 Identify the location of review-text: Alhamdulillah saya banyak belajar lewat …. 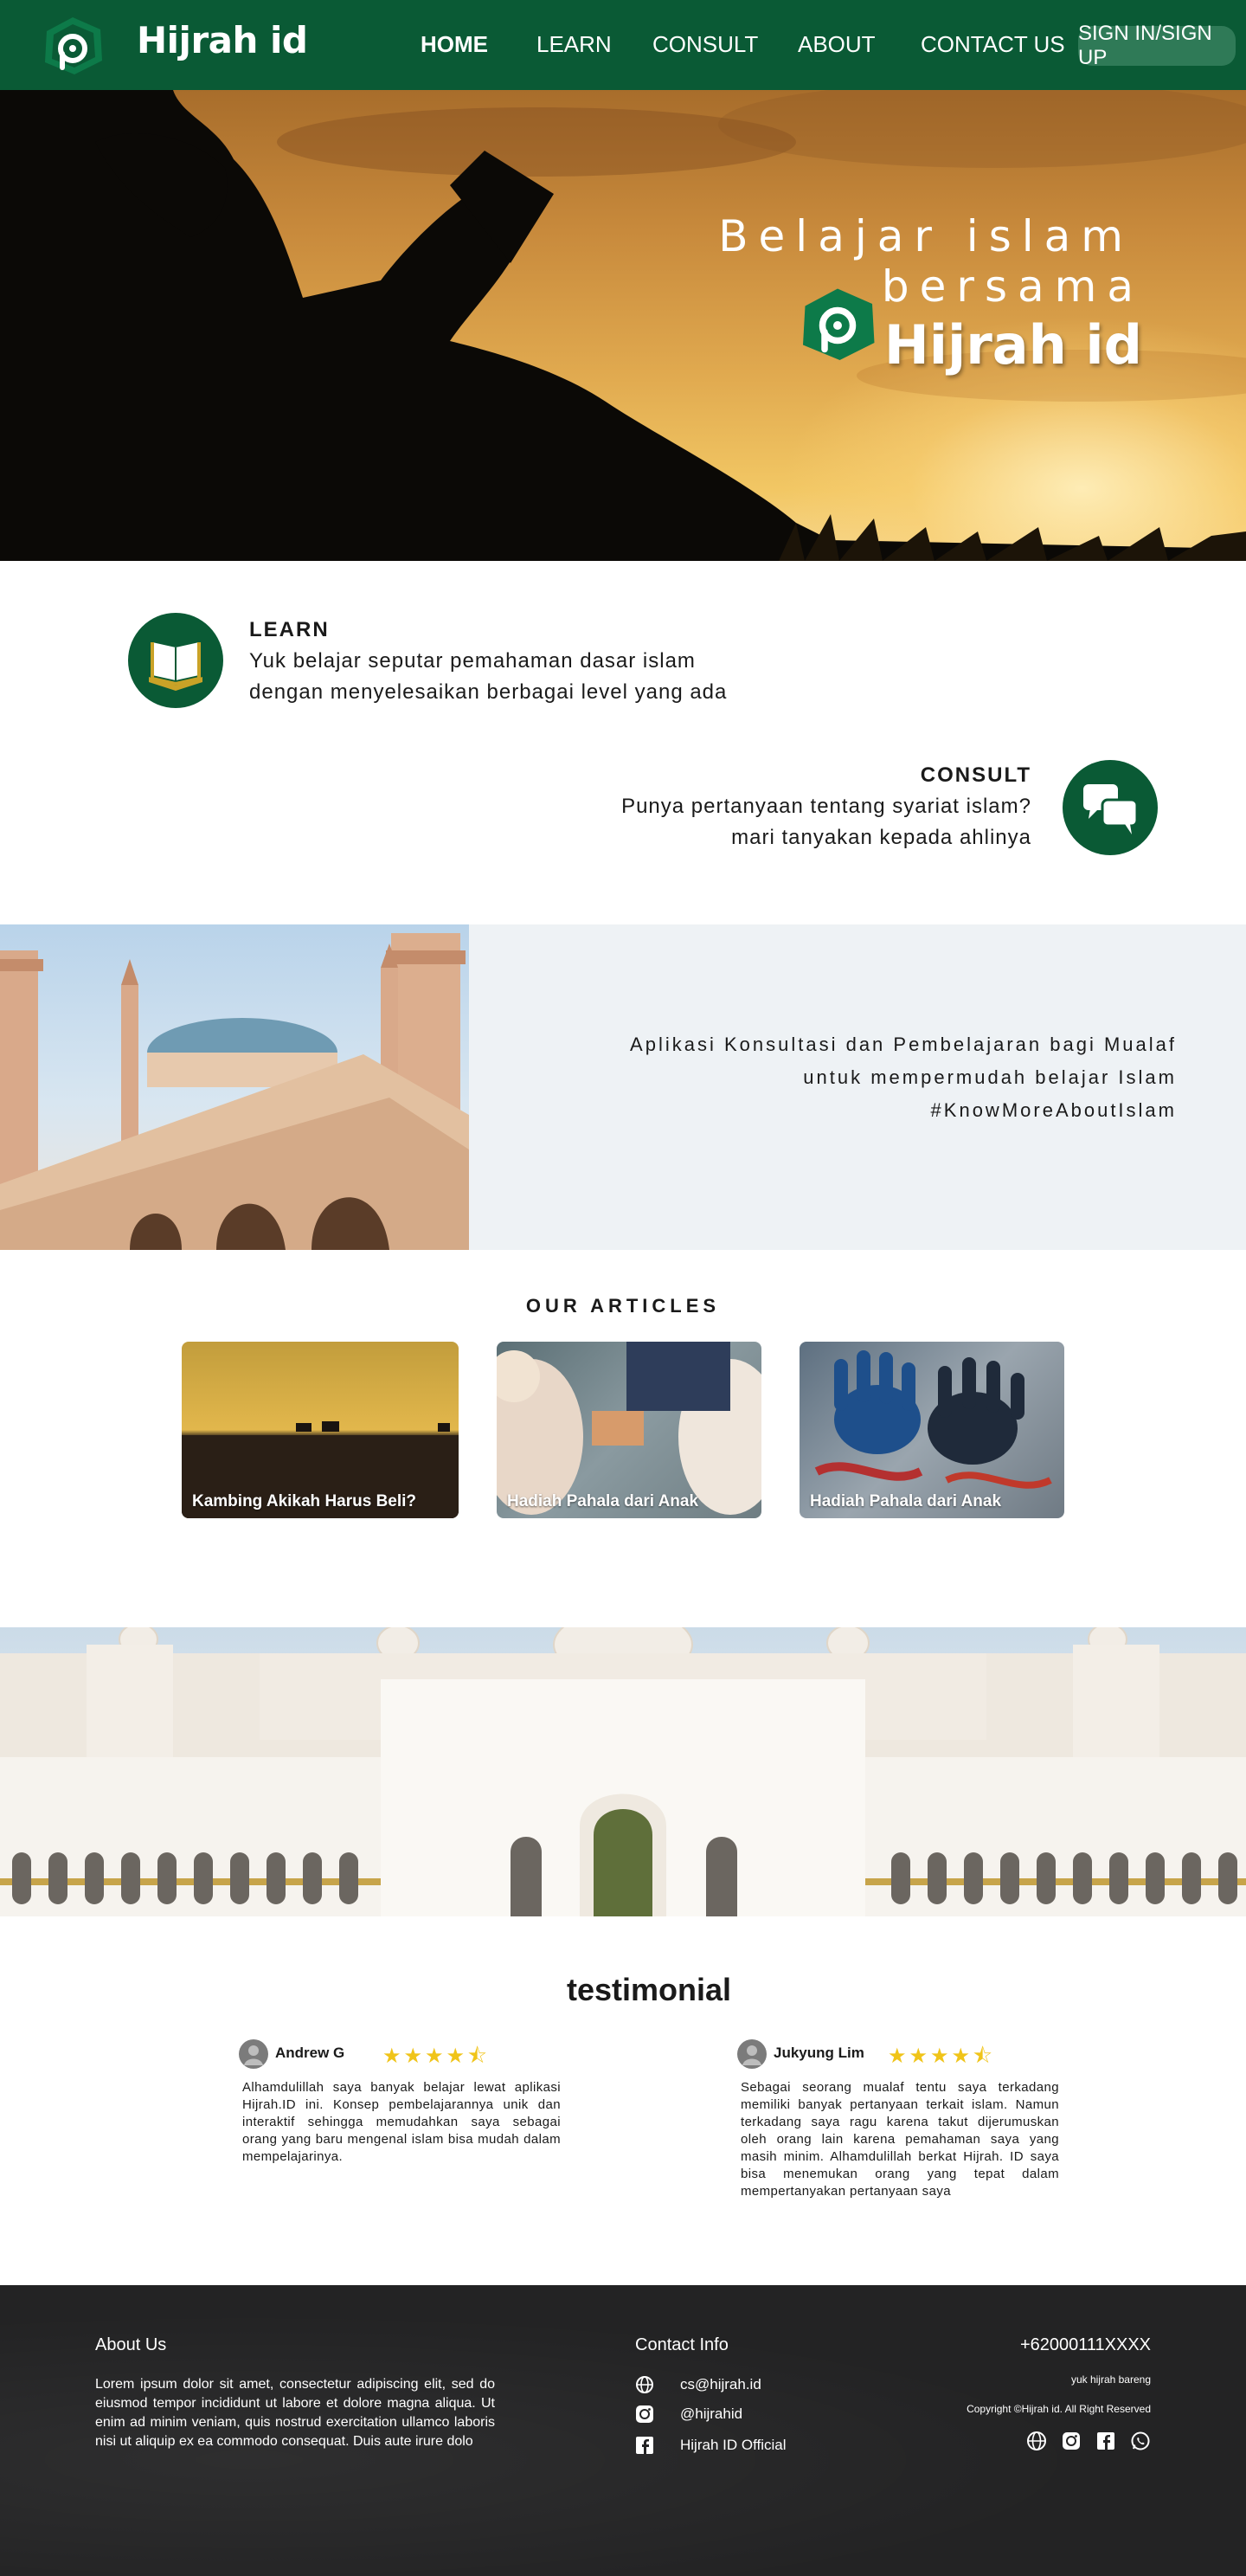
(402, 2122).